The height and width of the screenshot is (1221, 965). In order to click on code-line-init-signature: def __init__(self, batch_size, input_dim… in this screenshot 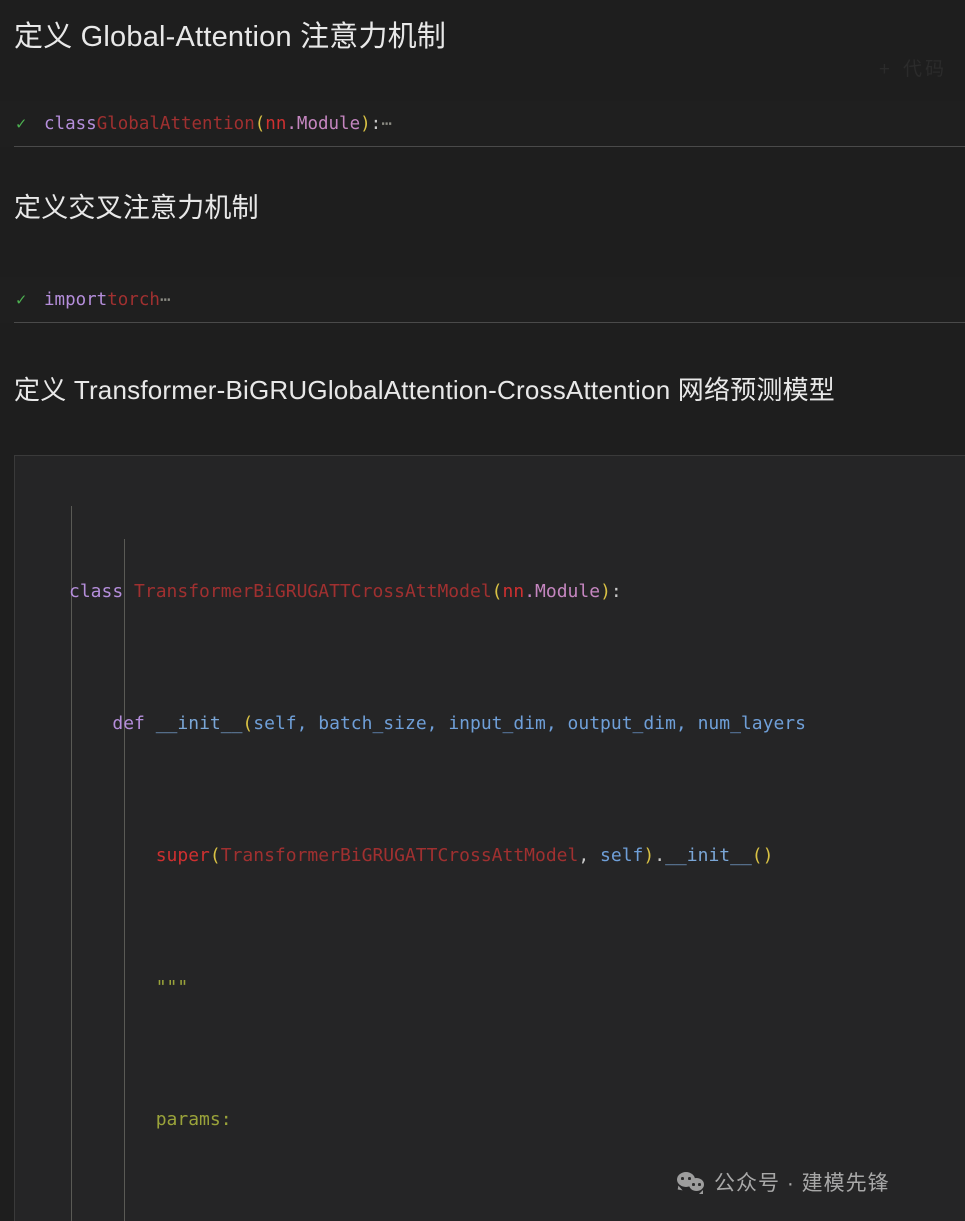, I will do `click(490, 723)`.